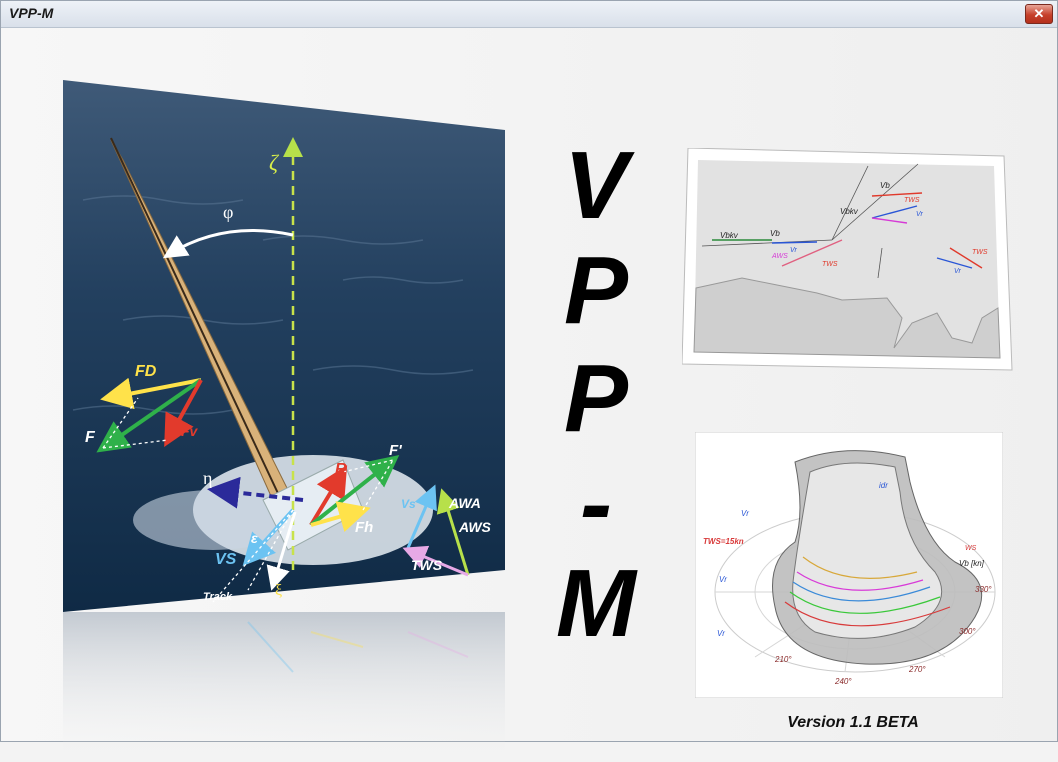  What do you see at coordinates (723, 541) in the screenshot?
I see `plot-tws-label: TWS=15kn` at bounding box center [723, 541].